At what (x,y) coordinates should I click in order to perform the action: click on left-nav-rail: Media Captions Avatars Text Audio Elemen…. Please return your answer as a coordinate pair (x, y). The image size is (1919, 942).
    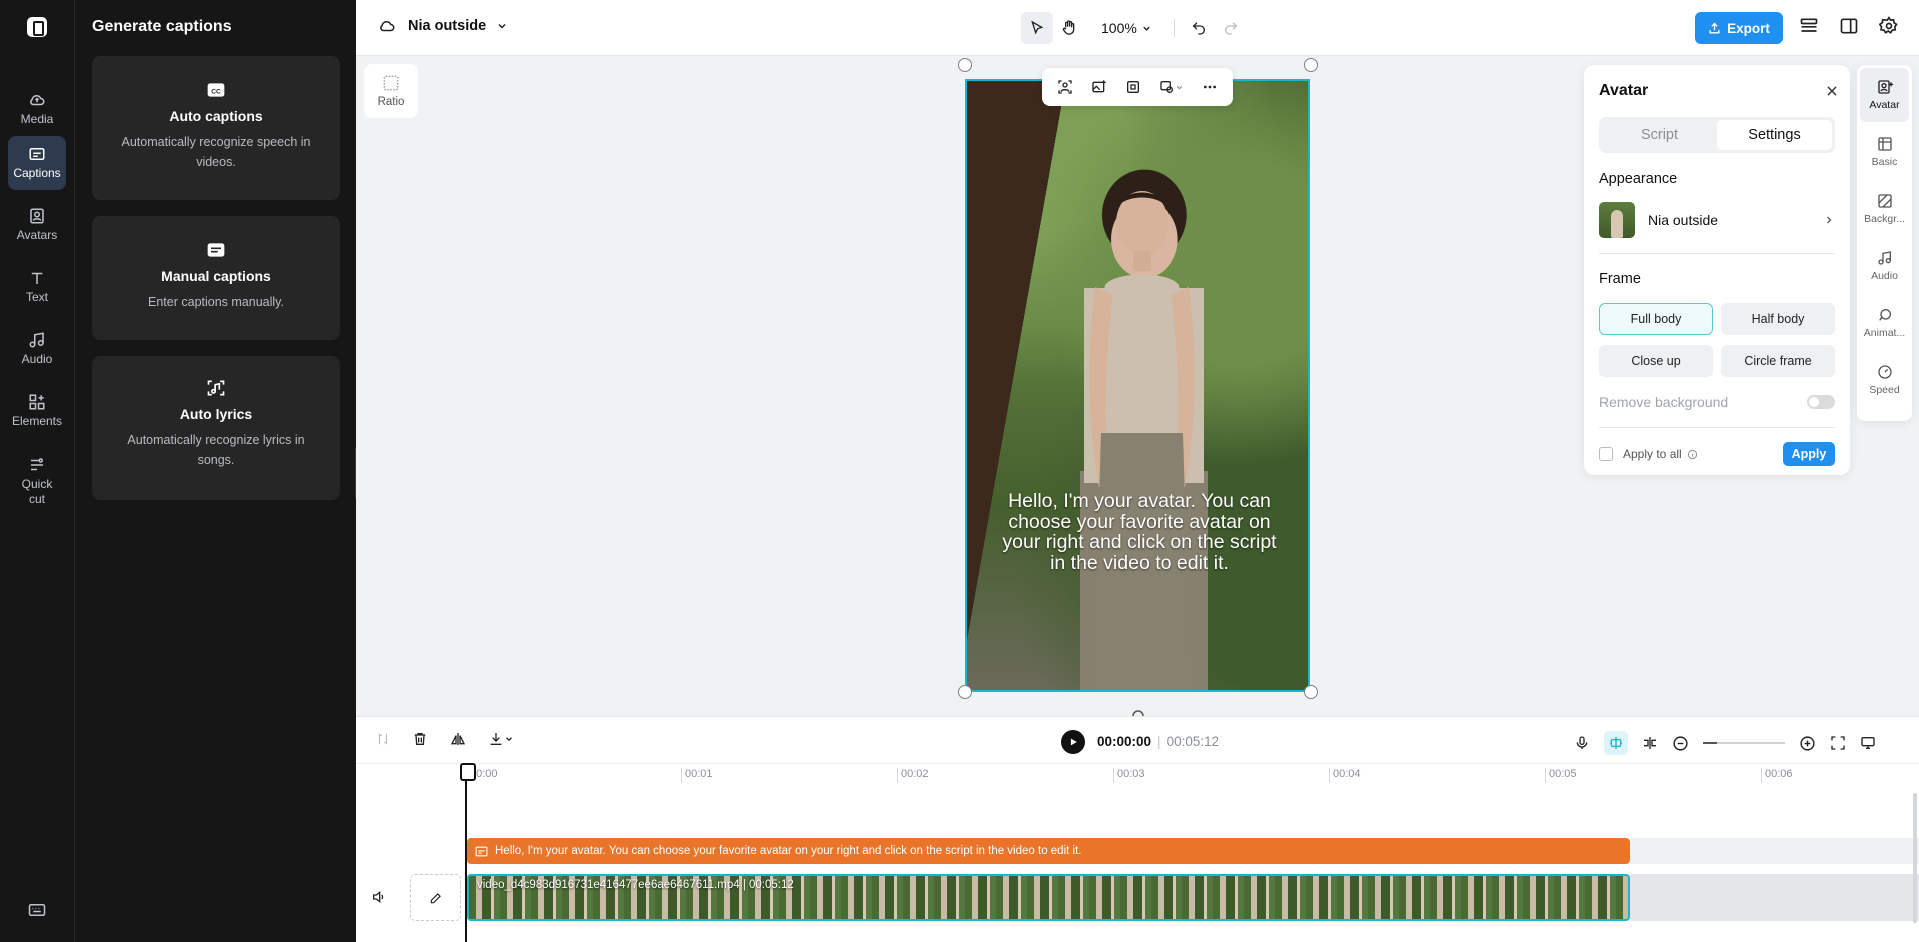
    Looking at the image, I should click on (37, 471).